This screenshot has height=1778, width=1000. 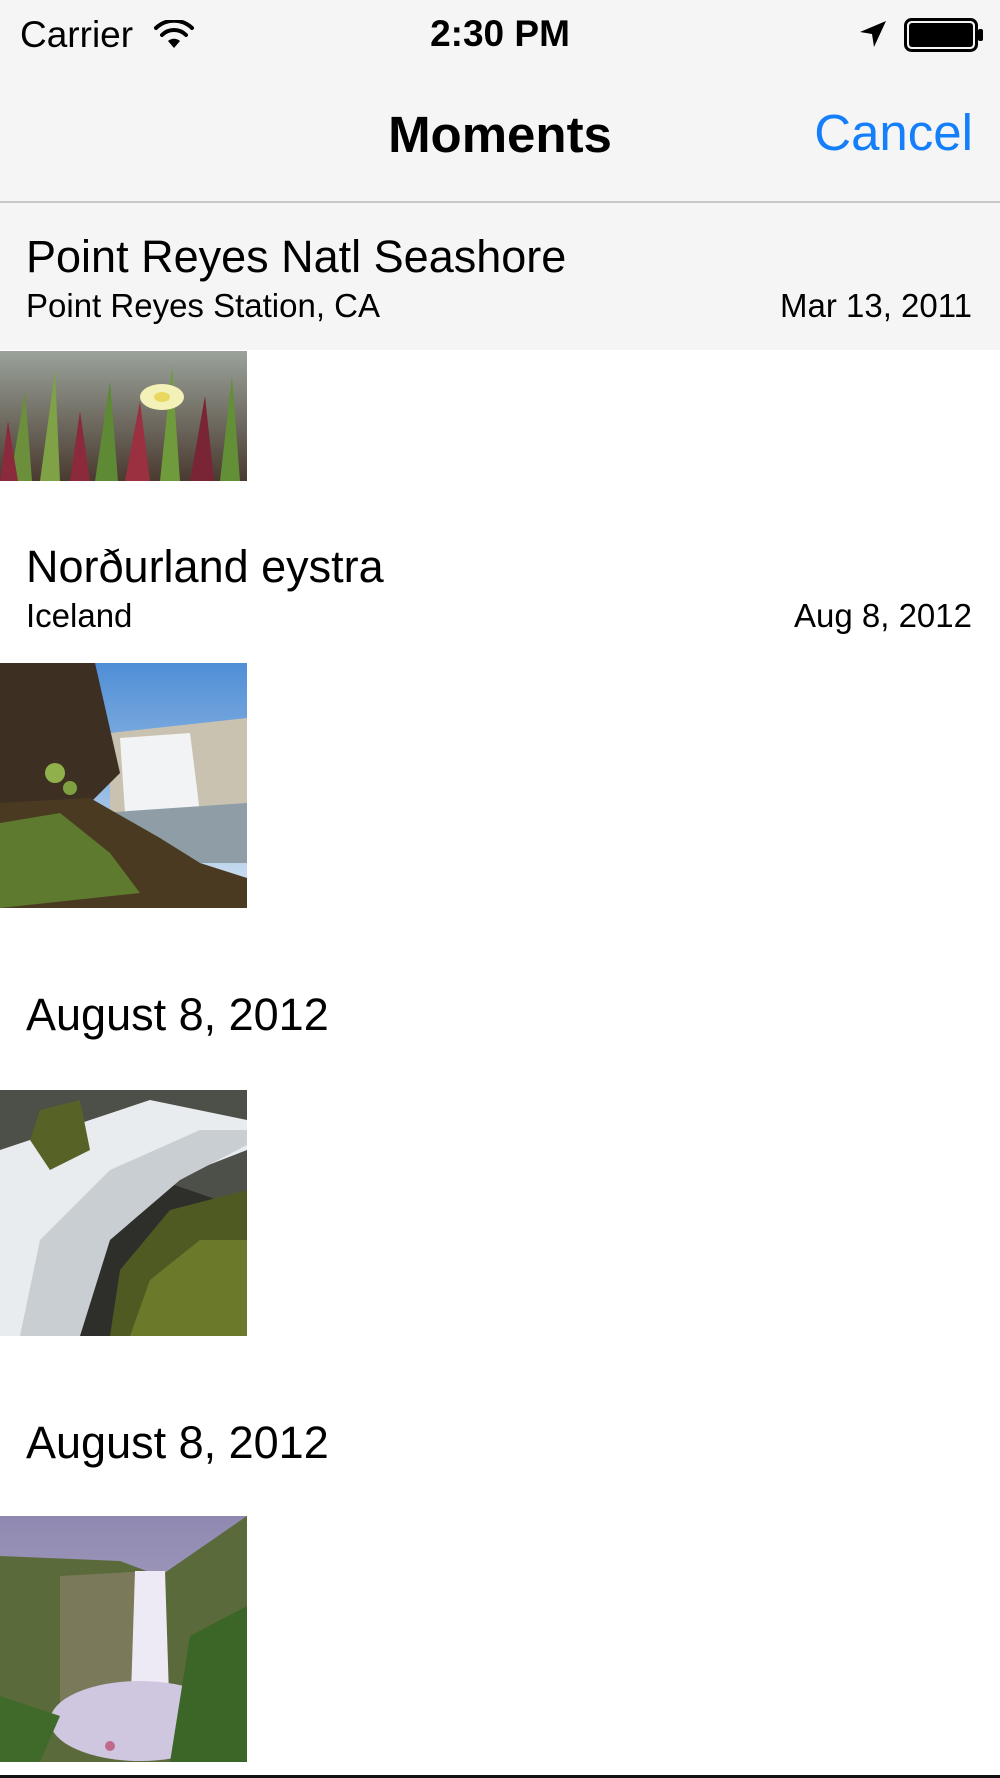 I want to click on status-time: 2:30 PM, so click(x=500, y=33).